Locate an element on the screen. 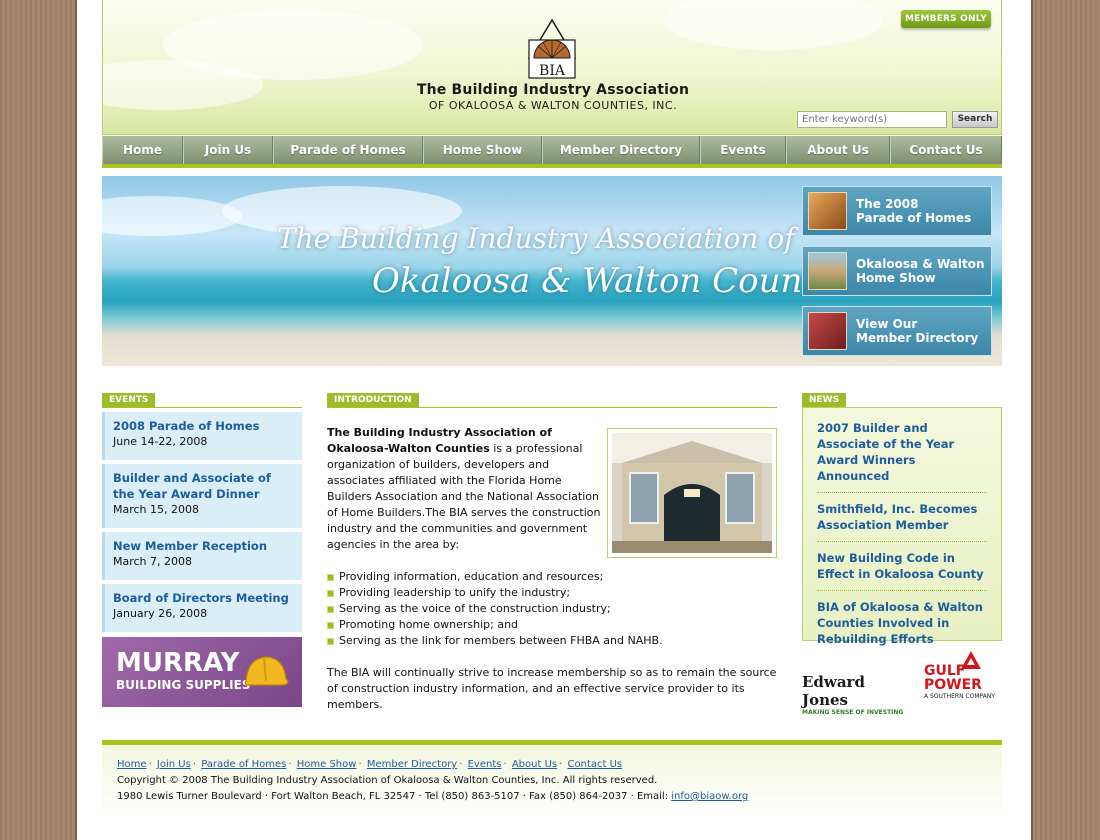  banner-title-line1: The Building Industry Association of is located at coordinates (536, 238).